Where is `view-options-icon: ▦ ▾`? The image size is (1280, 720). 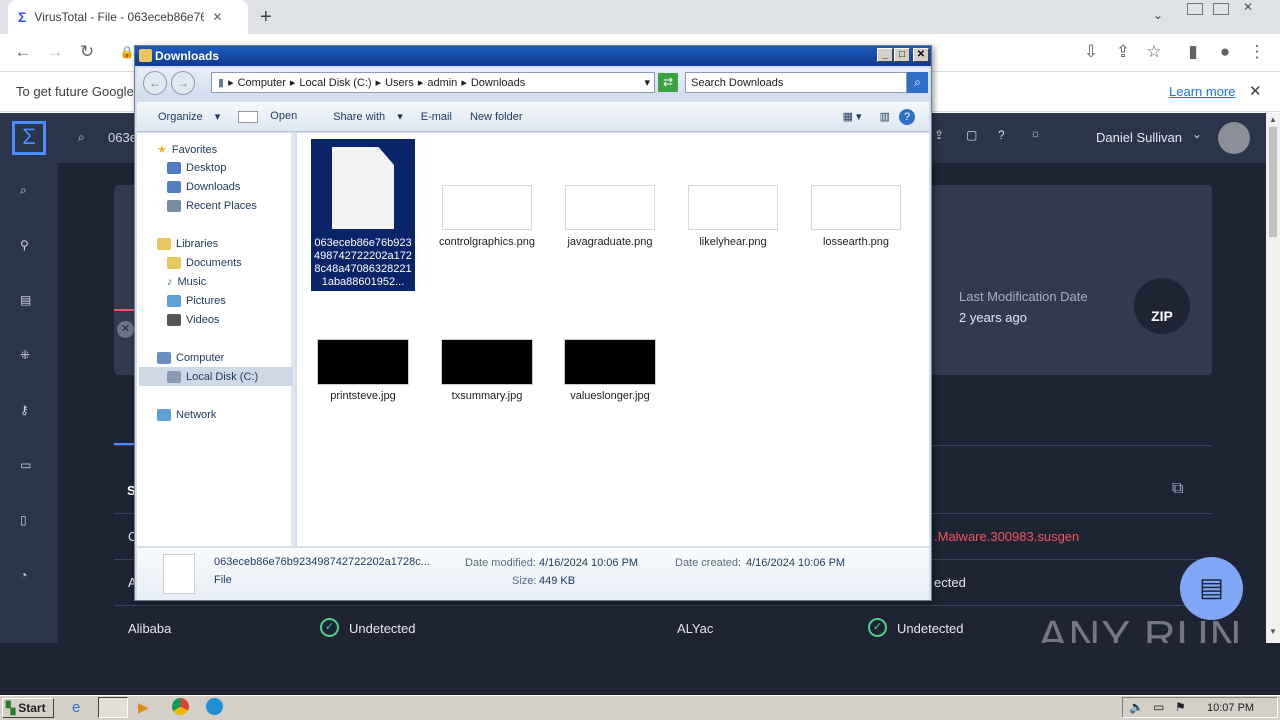
view-options-icon: ▦ ▾ is located at coordinates (852, 116).